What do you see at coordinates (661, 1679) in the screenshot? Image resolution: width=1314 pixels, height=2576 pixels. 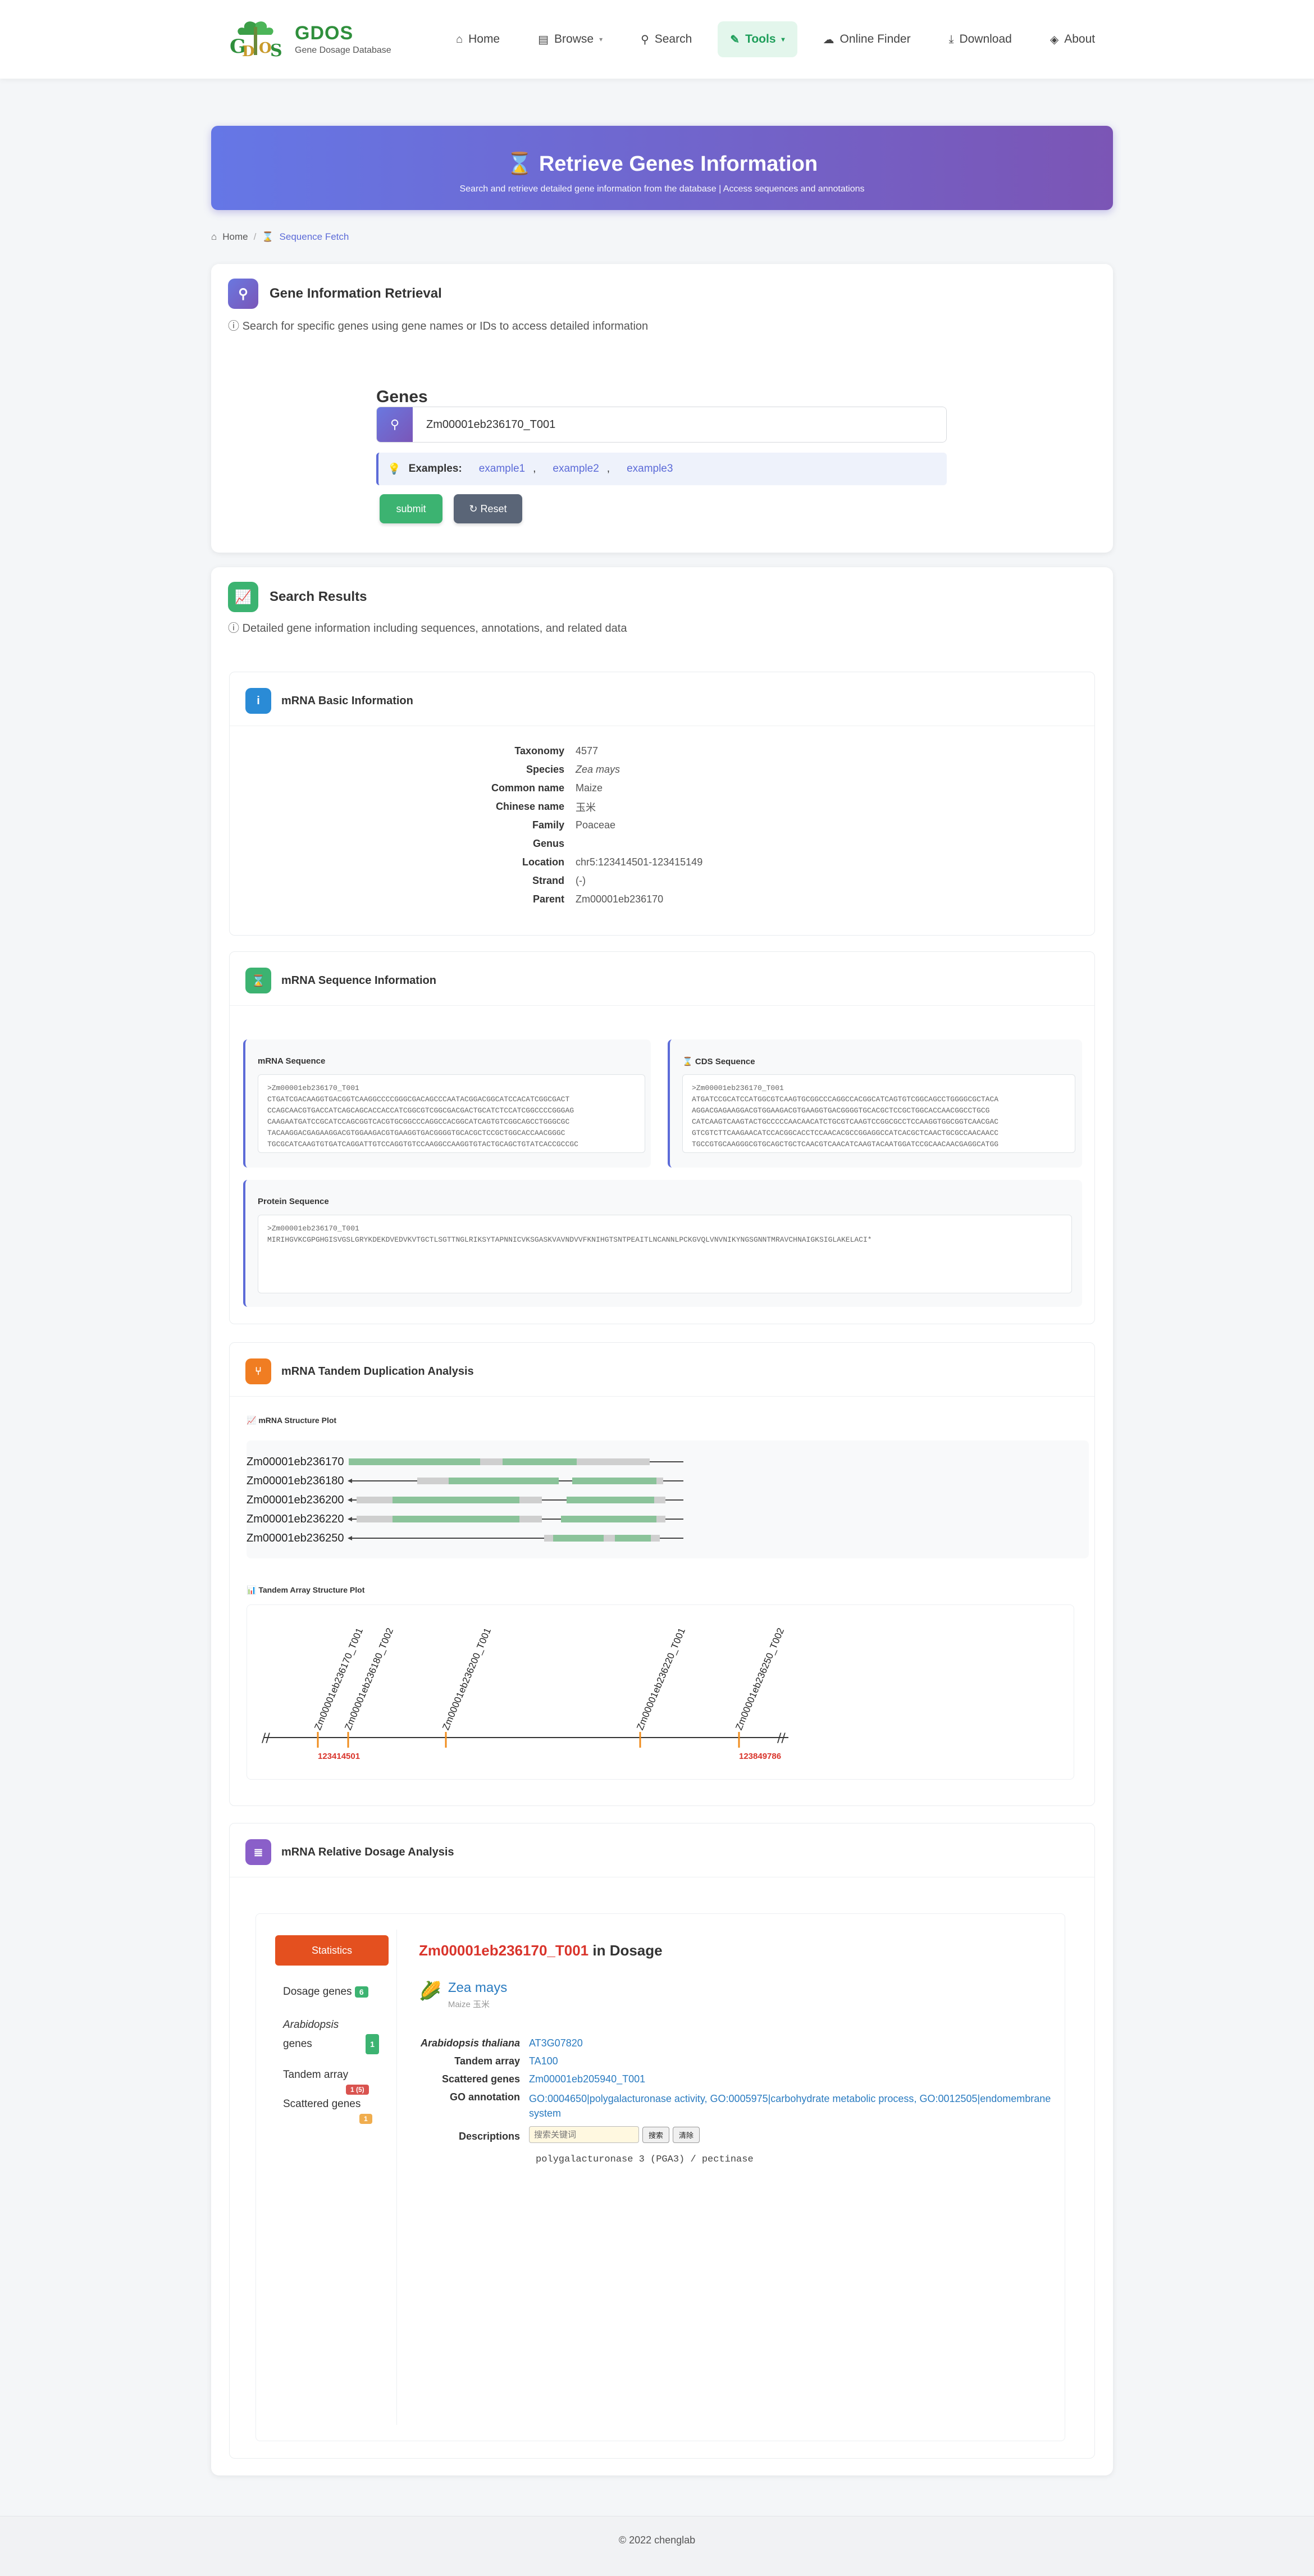 I see `svg-text: Zm00001eb236220_T001` at bounding box center [661, 1679].